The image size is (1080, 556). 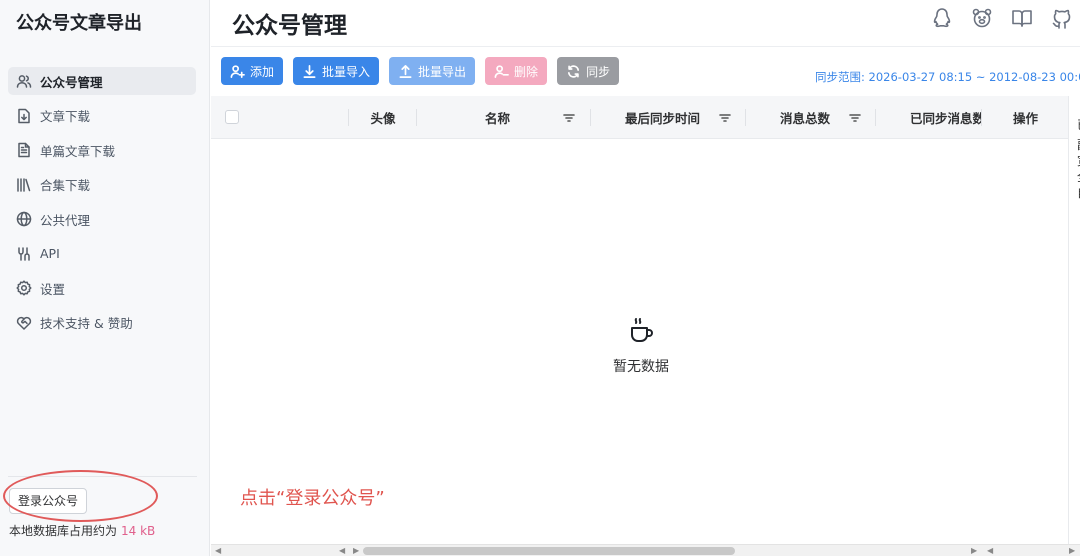 I want to click on header-divider, so click(x=645, y=46).